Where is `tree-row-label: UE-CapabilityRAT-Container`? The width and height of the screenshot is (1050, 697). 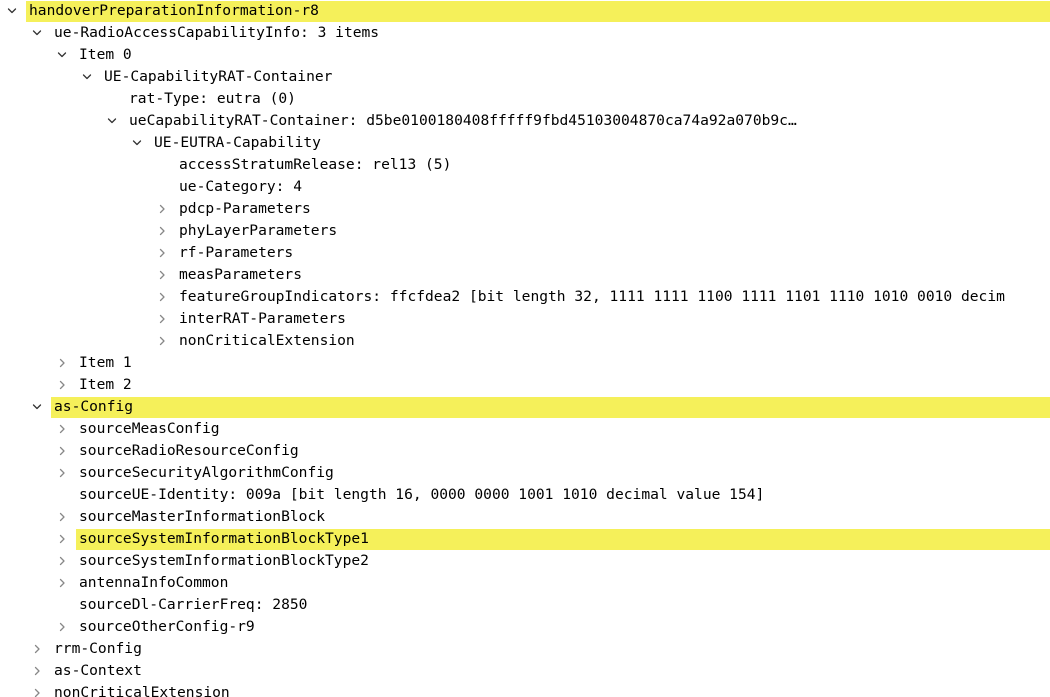
tree-row-label: UE-CapabilityRAT-Container is located at coordinates (218, 76).